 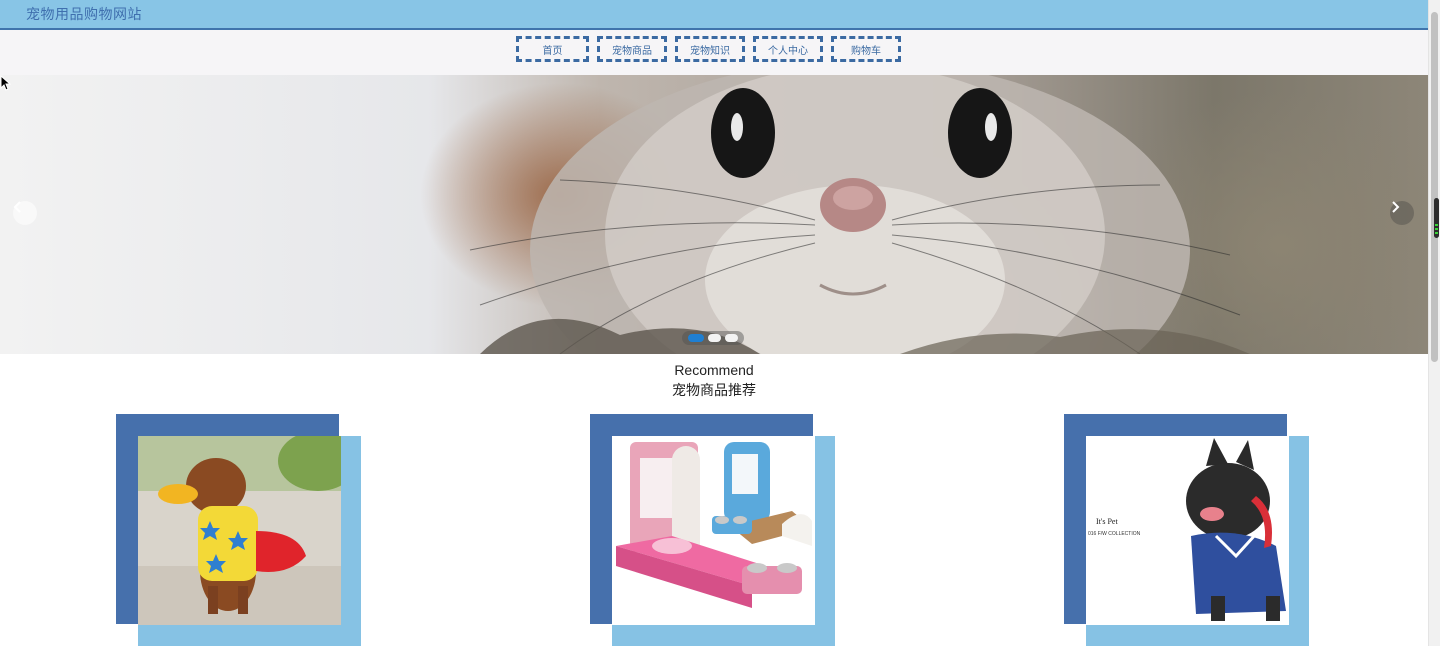 What do you see at coordinates (714, 15) in the screenshot?
I see `top-header-bar: 宠物用品购物网站` at bounding box center [714, 15].